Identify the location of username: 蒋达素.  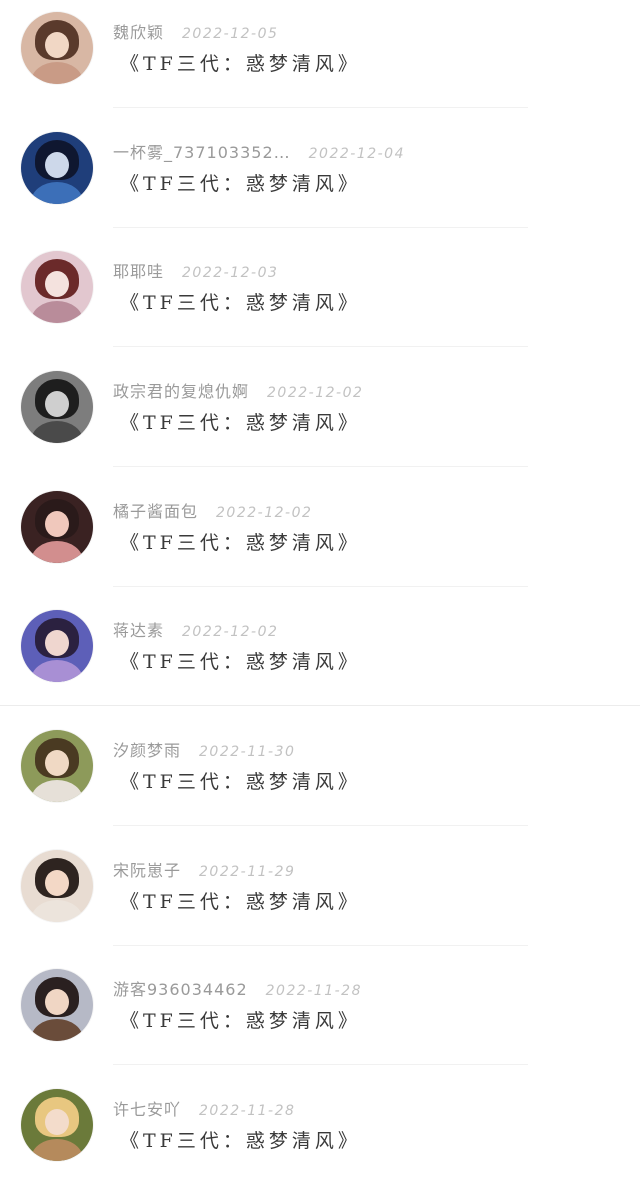
(138, 631).